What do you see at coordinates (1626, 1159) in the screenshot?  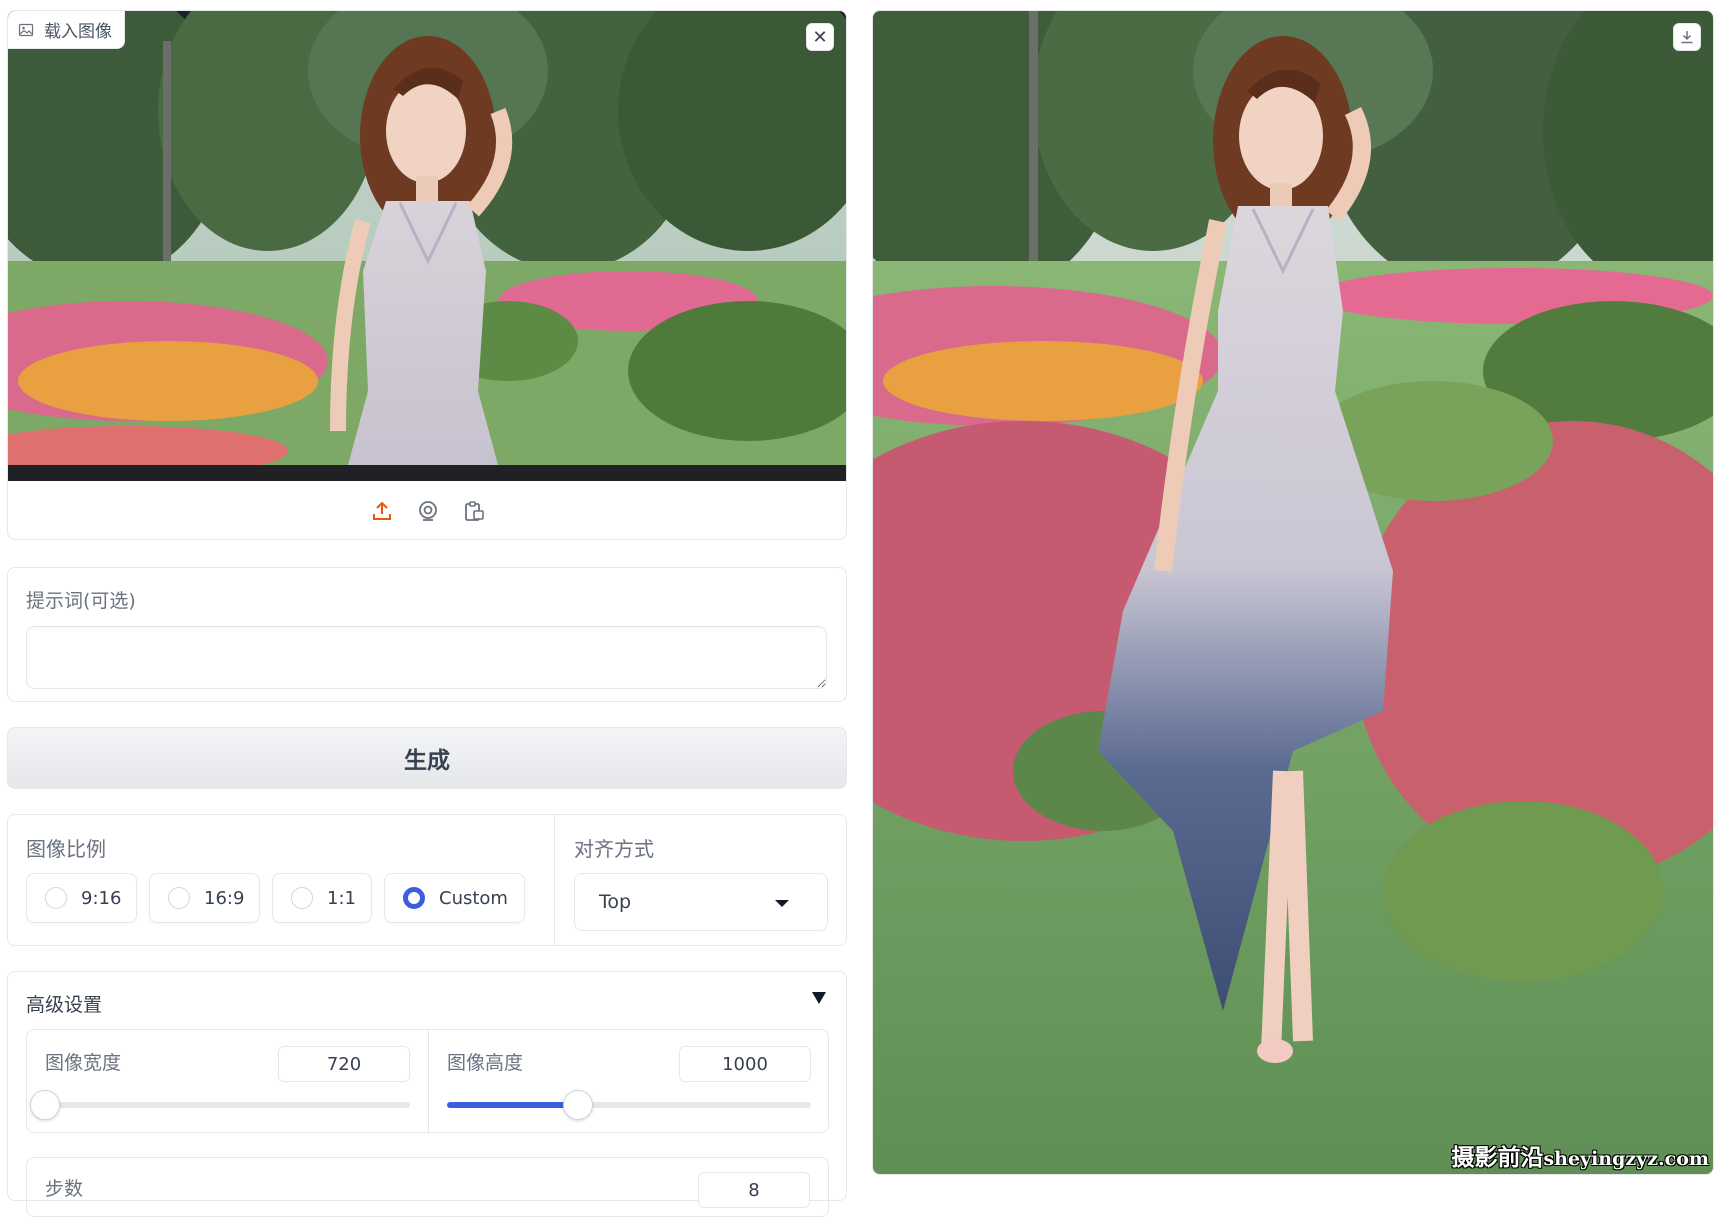 I see `watermark-domain: sheyingzyz.com` at bounding box center [1626, 1159].